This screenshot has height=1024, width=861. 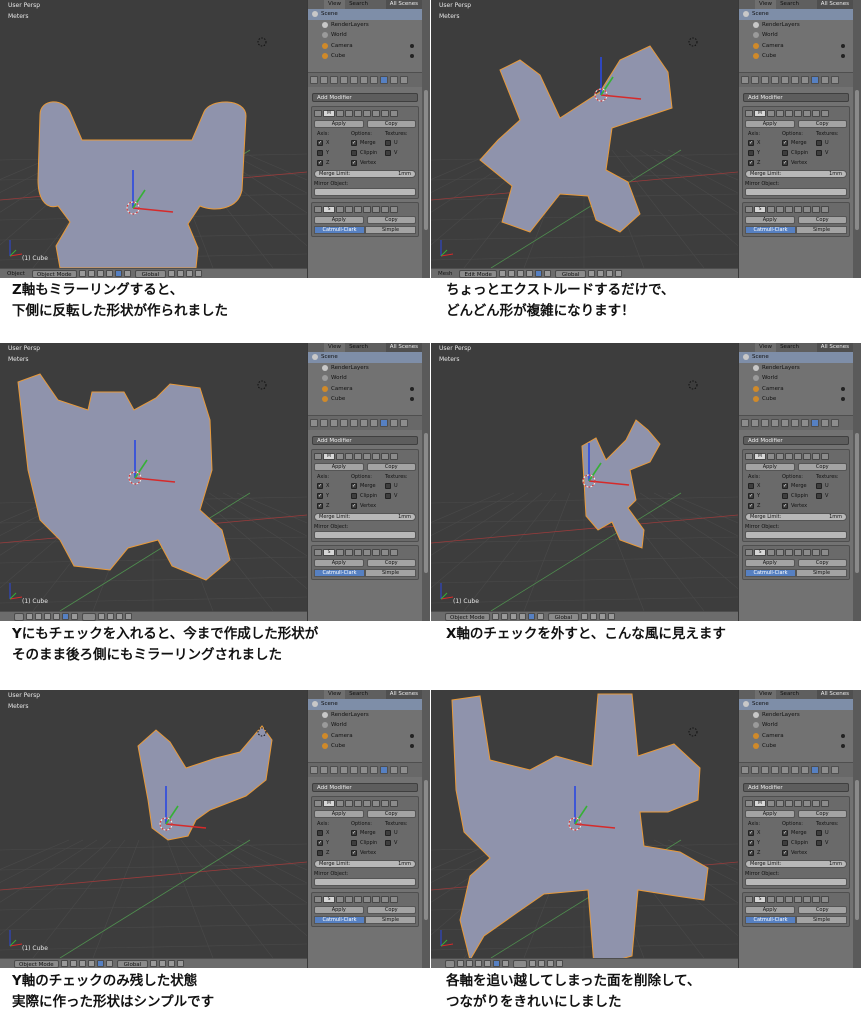 What do you see at coordinates (365, 506) in the screenshot?
I see `mirror-checkbox-cell: ✓ Vertex` at bounding box center [365, 506].